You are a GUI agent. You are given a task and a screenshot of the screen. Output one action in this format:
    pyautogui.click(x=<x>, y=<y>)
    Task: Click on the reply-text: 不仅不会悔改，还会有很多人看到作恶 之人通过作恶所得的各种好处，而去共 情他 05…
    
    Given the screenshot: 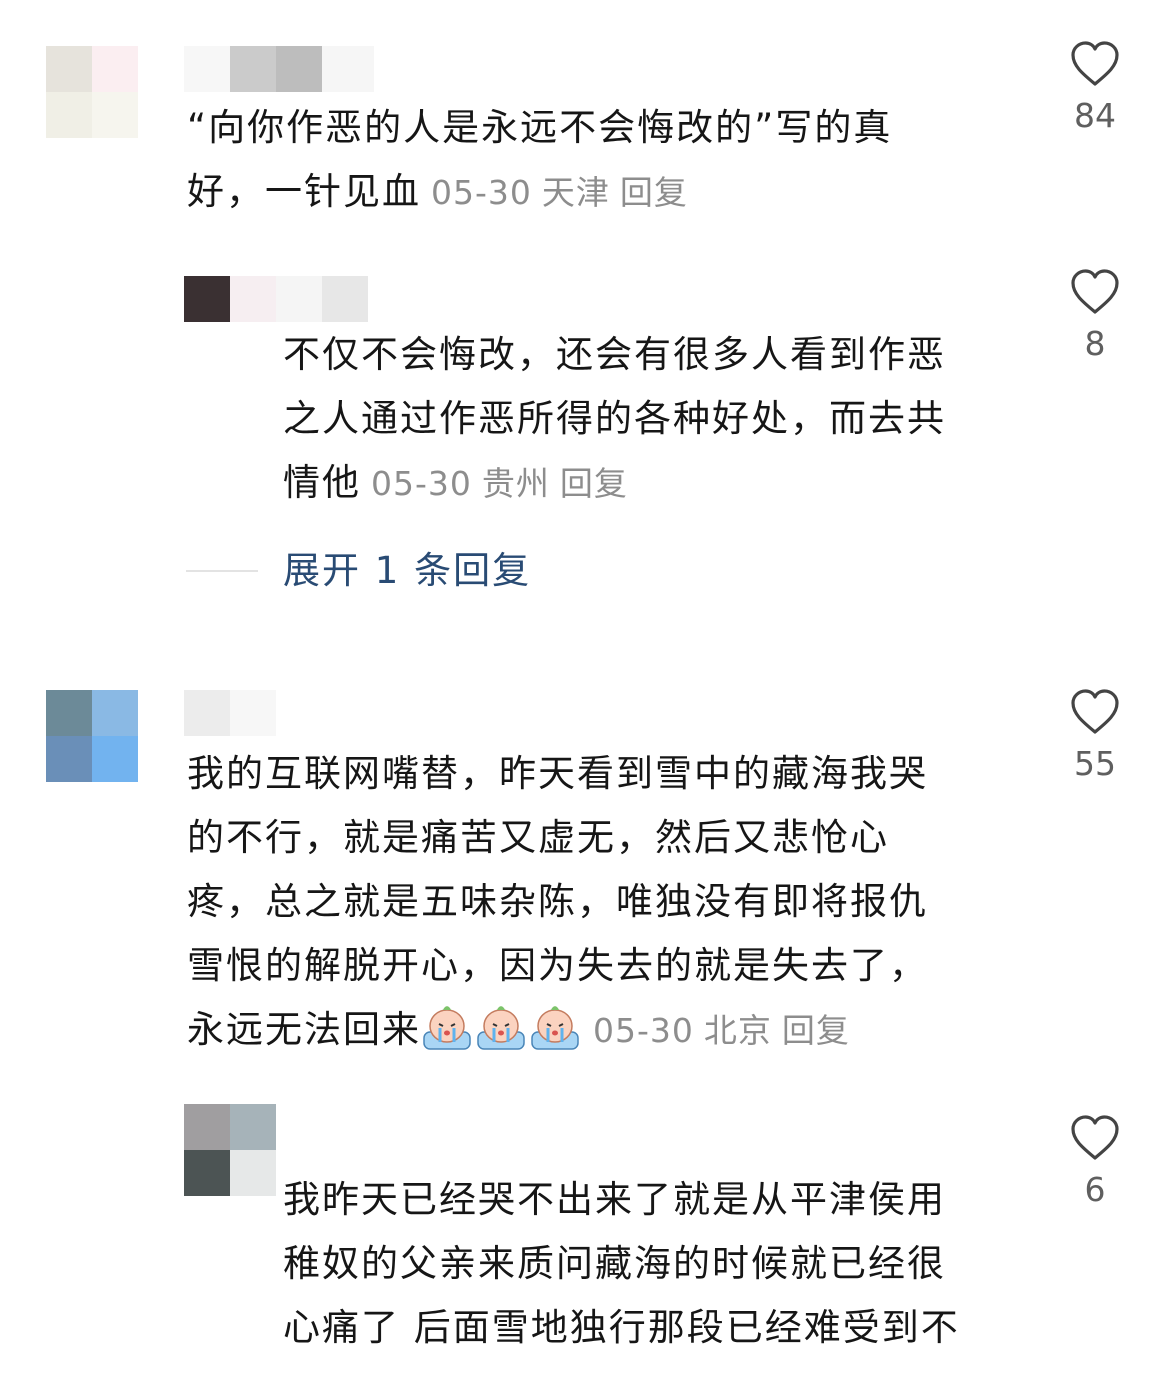 What is the action you would take?
    pyautogui.click(x=614, y=418)
    